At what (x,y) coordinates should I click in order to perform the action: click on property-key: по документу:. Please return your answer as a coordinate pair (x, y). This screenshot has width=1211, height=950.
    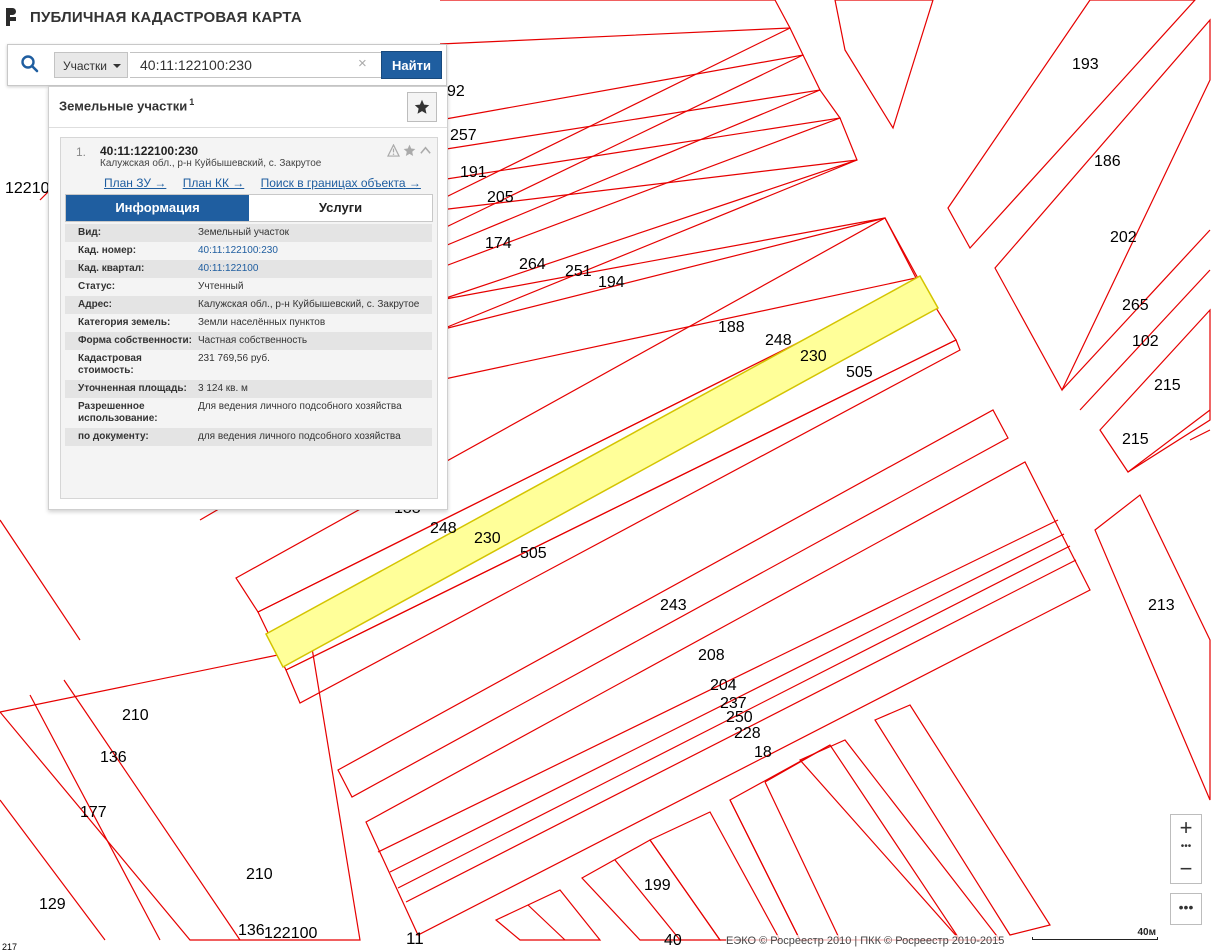
    Looking at the image, I should click on (113, 436).